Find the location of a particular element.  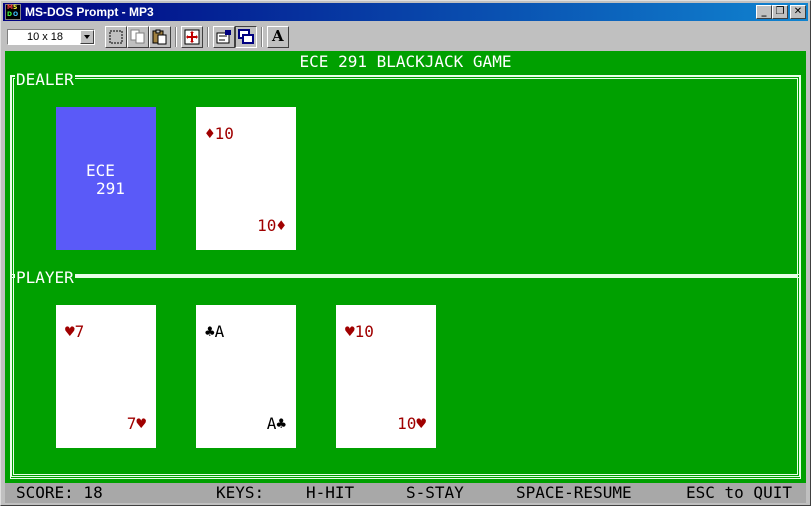

font-icon: A is located at coordinates (278, 36).